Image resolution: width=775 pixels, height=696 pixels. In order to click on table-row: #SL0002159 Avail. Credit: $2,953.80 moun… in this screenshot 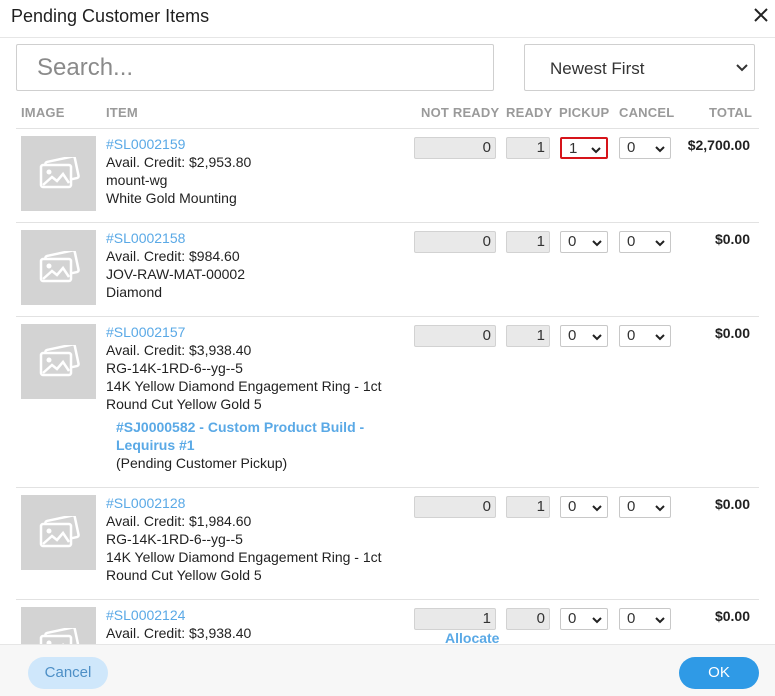, I will do `click(387, 175)`.